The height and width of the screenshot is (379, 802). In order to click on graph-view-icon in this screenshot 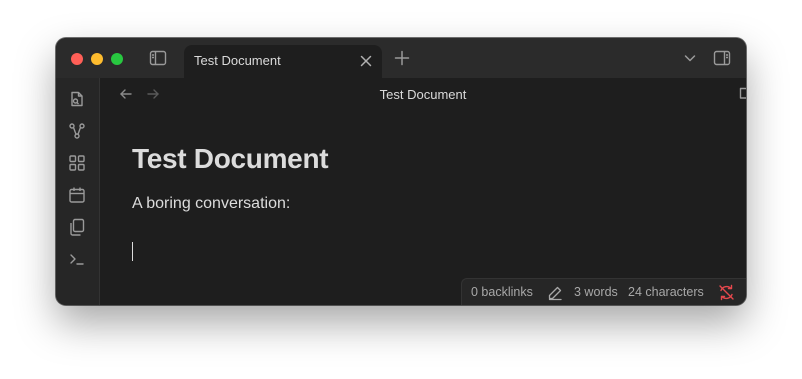, I will do `click(77, 131)`.